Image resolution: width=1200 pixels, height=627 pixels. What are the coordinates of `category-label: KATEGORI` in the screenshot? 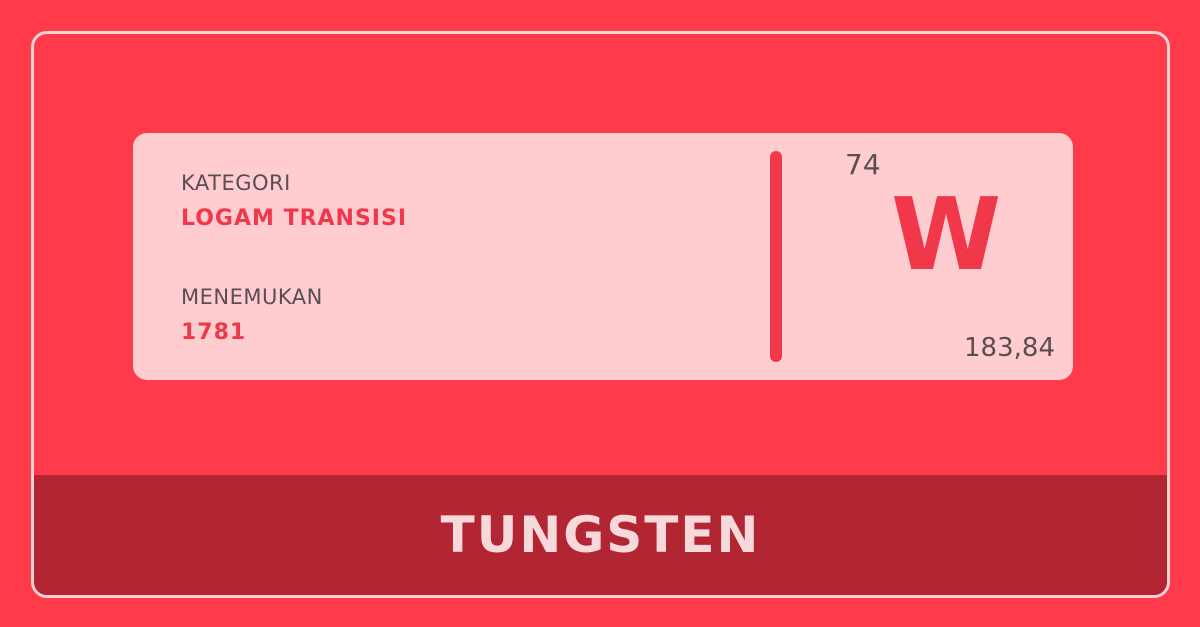 It's located at (236, 183).